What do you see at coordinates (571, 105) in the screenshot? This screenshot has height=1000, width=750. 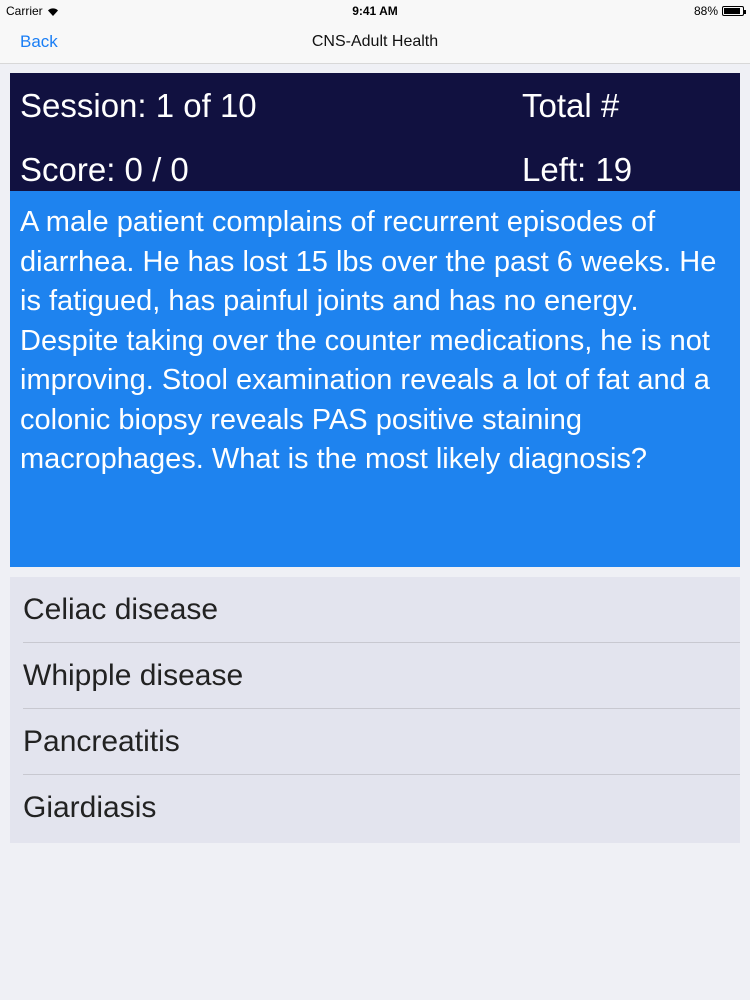 I see `total-label: Total #` at bounding box center [571, 105].